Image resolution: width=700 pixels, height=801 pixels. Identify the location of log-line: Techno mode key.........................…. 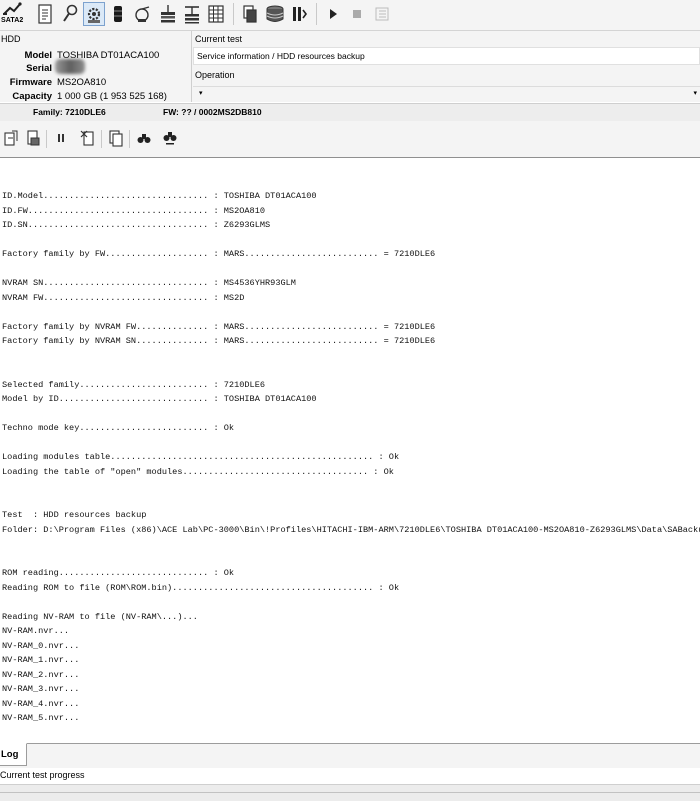
(118, 428).